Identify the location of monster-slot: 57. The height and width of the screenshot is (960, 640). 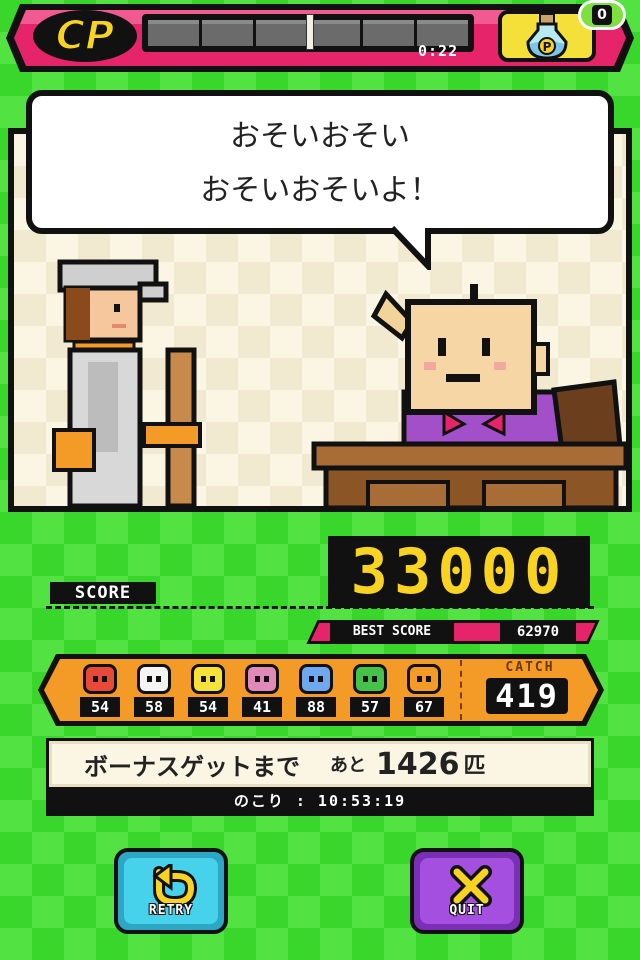
(370, 692).